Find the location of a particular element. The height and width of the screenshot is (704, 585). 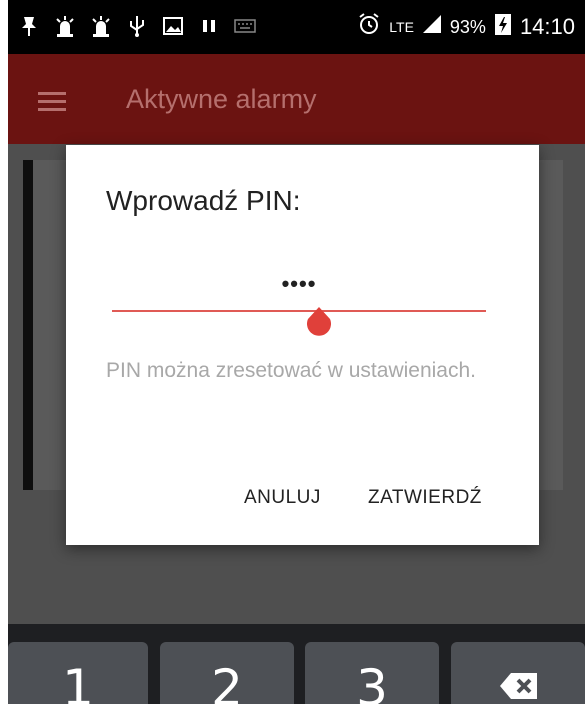

image-icon is located at coordinates (173, 26).